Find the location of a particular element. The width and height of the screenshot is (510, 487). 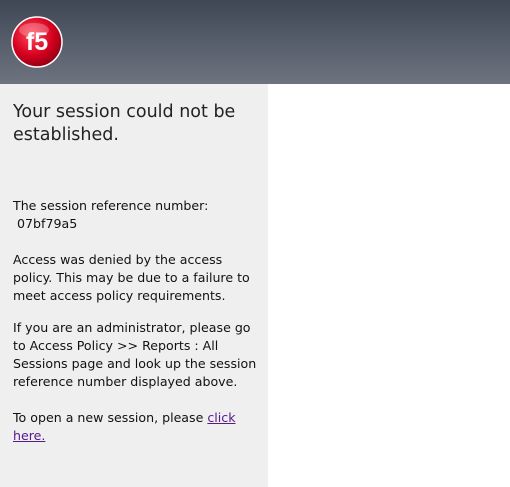

f5-logo: f5 is located at coordinates (37, 42).